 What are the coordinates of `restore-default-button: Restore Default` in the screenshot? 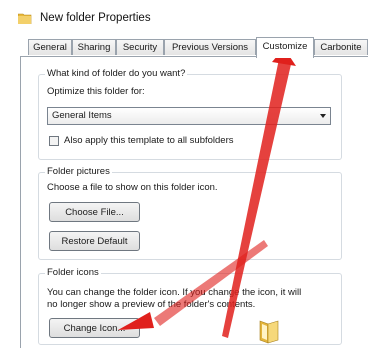 It's located at (94, 241).